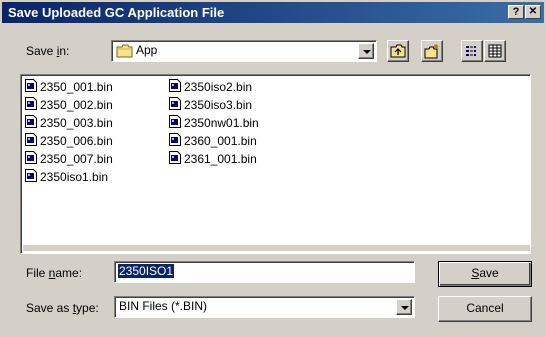 The height and width of the screenshot is (337, 546). What do you see at coordinates (116, 12) in the screenshot?
I see `window-title: Save Uploaded GC Application File` at bounding box center [116, 12].